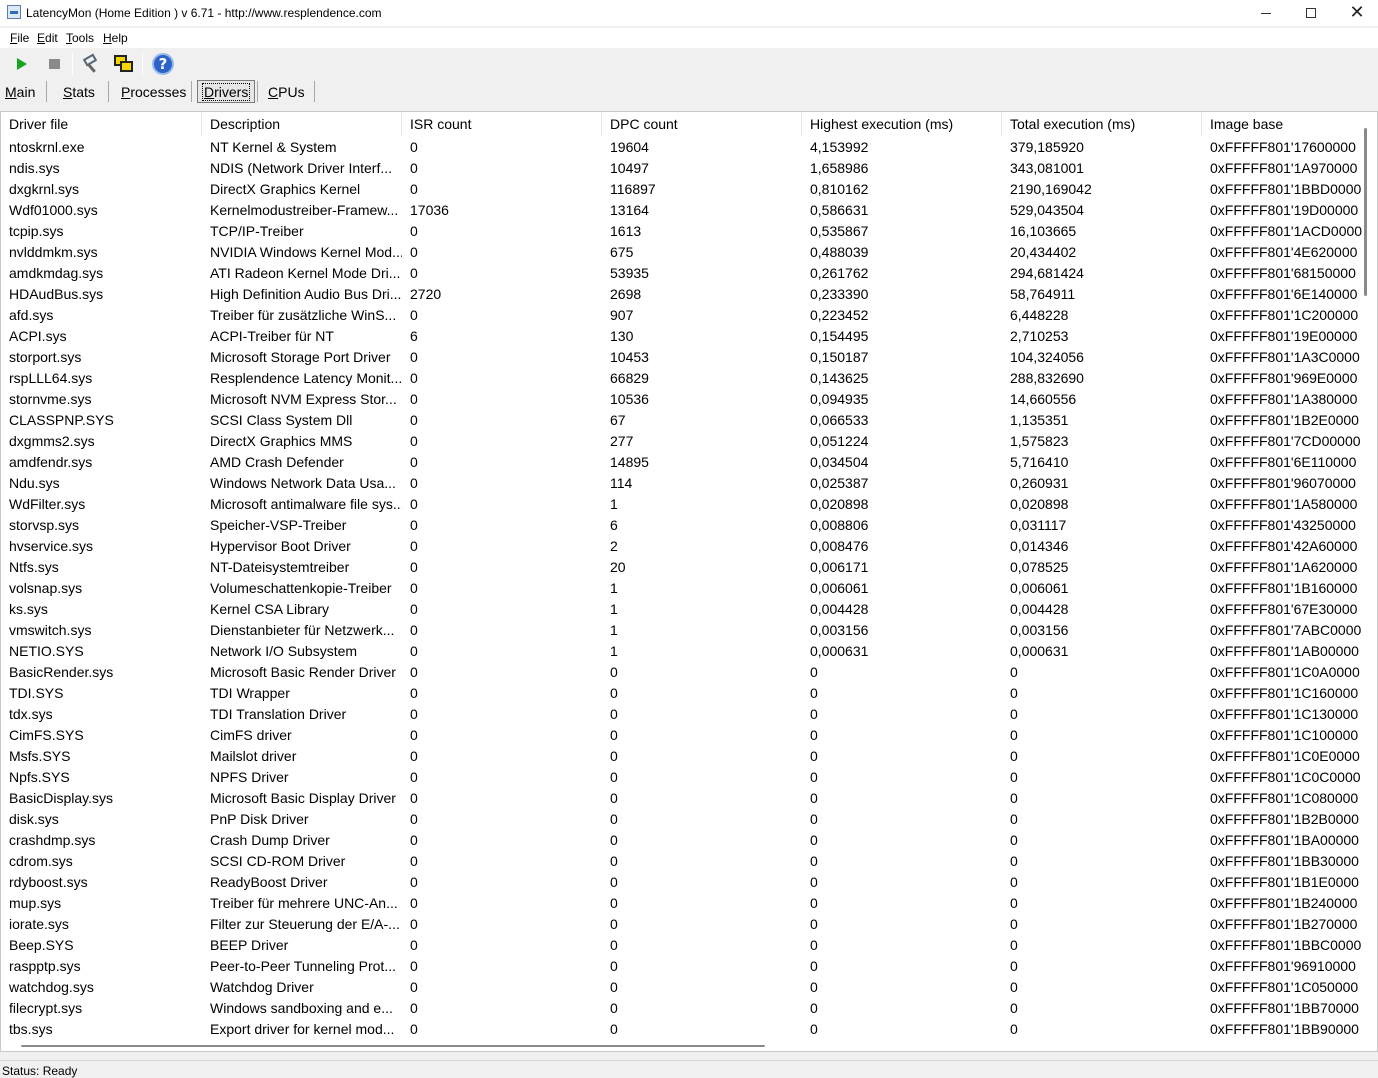  Describe the element at coordinates (92, 64) in the screenshot. I see `tools-button` at that location.